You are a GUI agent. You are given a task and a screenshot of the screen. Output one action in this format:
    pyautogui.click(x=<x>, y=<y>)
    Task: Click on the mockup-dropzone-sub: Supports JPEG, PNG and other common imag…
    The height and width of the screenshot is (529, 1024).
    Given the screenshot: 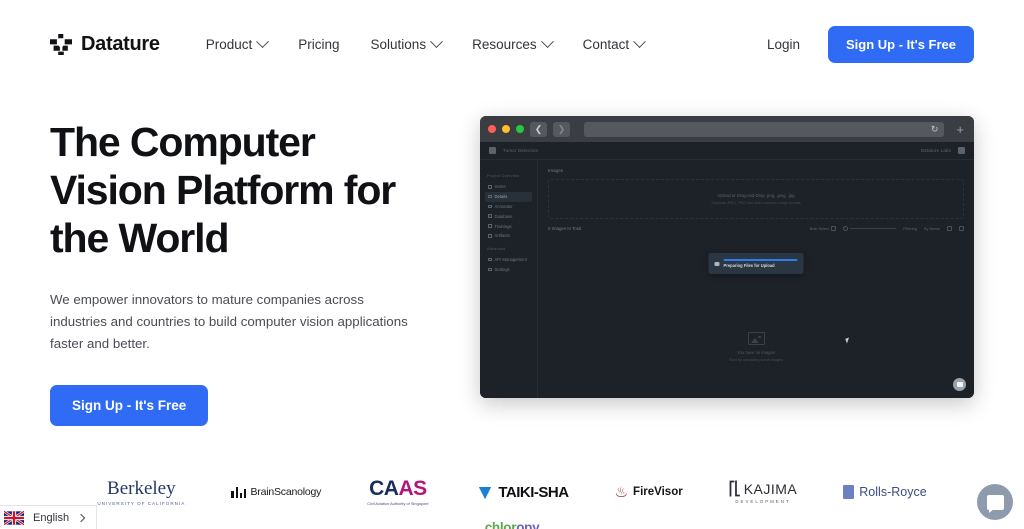 What is the action you would take?
    pyautogui.click(x=756, y=203)
    